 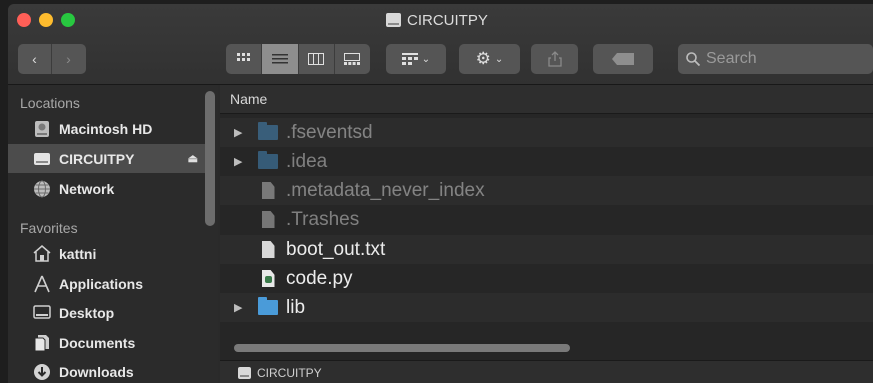 What do you see at coordinates (46, 20) in the screenshot?
I see `minimize-window-button` at bounding box center [46, 20].